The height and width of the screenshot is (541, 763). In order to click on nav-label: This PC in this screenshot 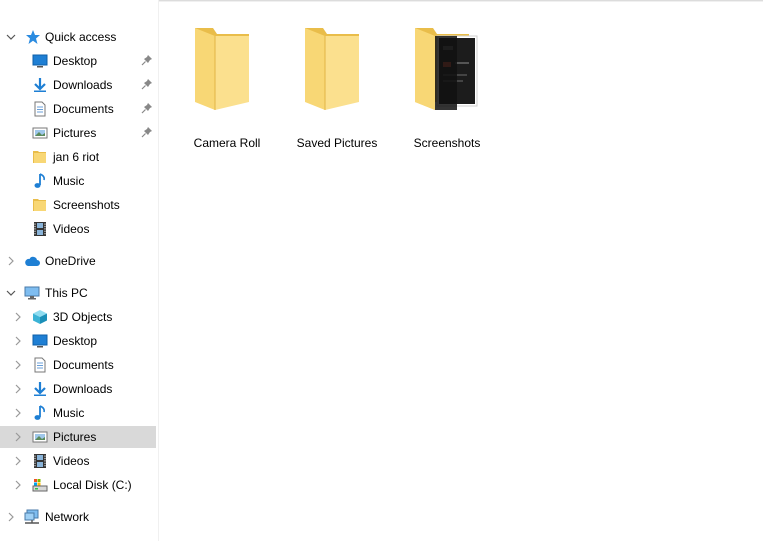, I will do `click(66, 293)`.